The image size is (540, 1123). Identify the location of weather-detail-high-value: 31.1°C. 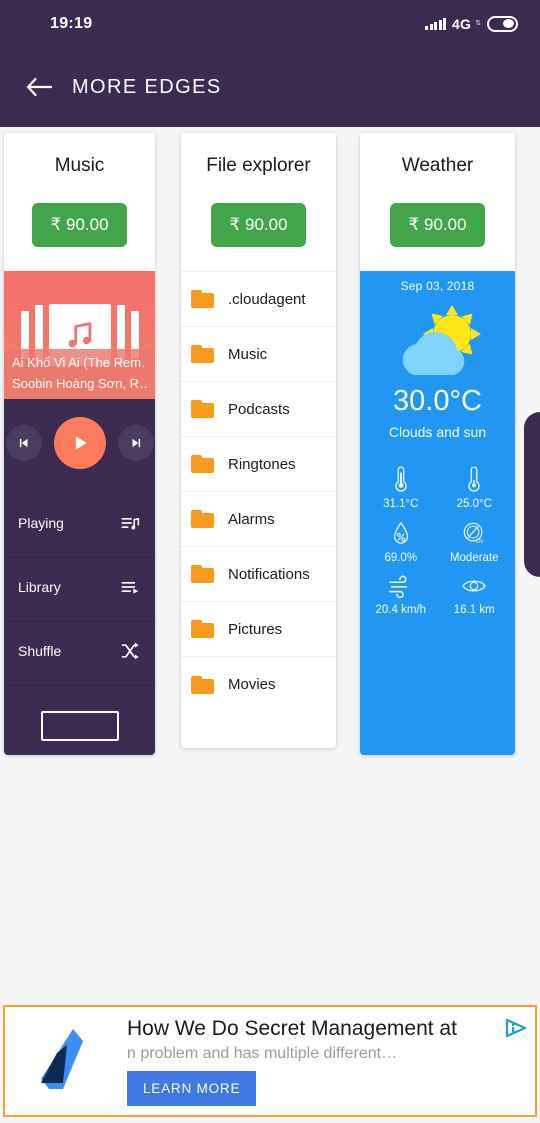
(401, 504).